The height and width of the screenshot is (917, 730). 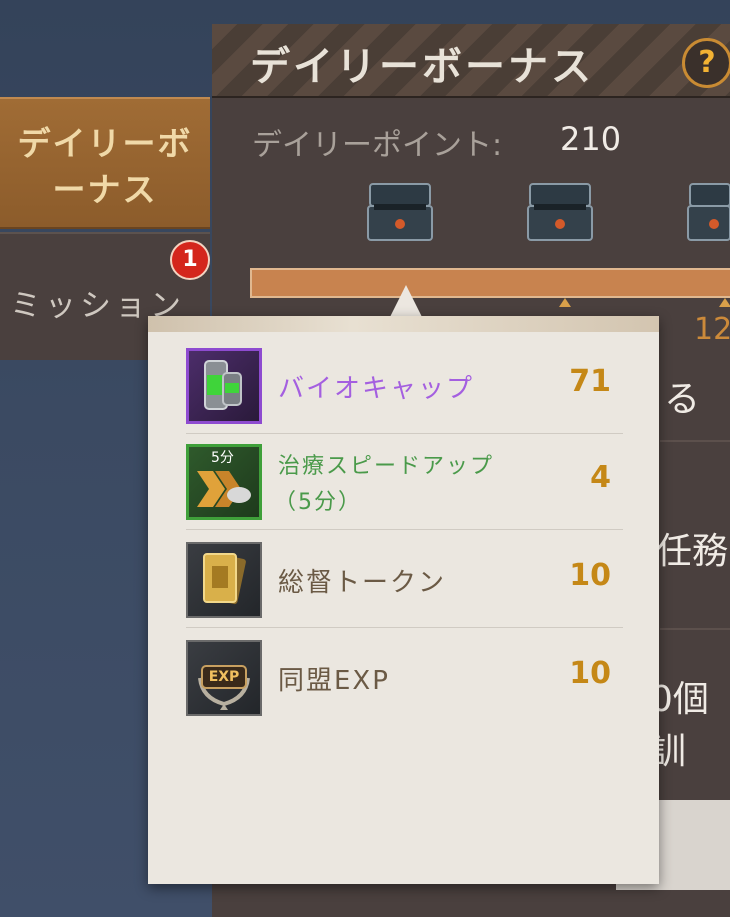 What do you see at coordinates (190, 260) in the screenshot?
I see `notification-badge: 1` at bounding box center [190, 260].